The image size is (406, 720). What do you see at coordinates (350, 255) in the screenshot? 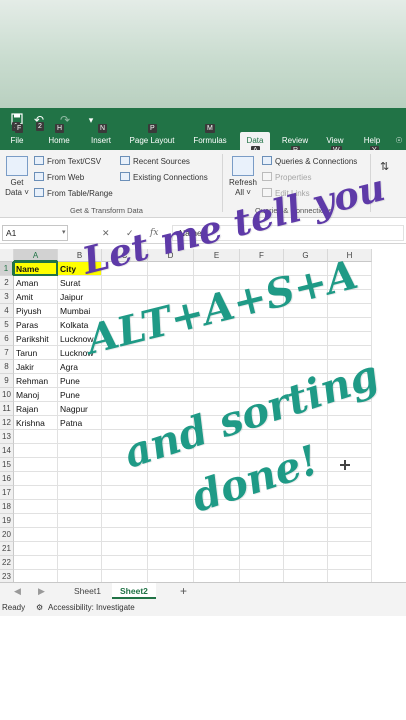
I see `column-header-h: H` at bounding box center [350, 255].